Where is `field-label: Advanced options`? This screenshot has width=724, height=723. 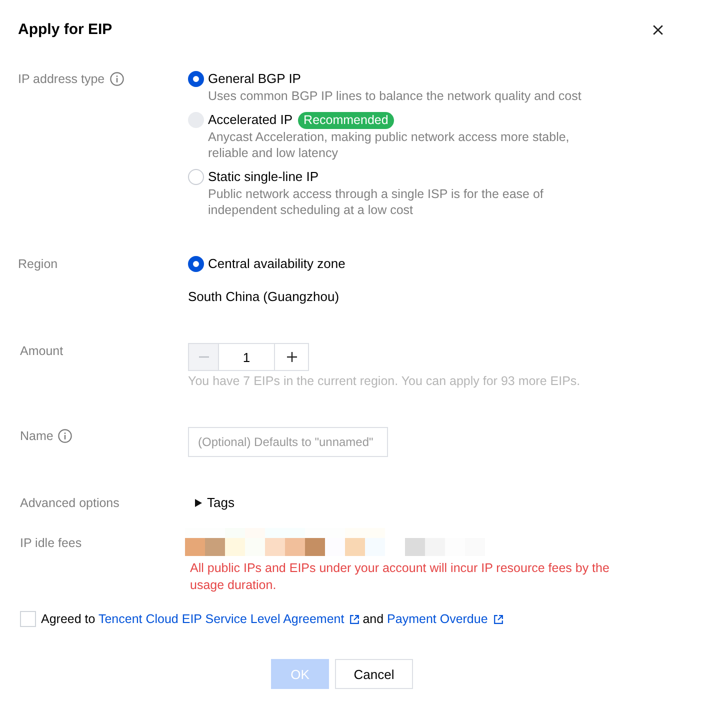
field-label: Advanced options is located at coordinates (70, 503).